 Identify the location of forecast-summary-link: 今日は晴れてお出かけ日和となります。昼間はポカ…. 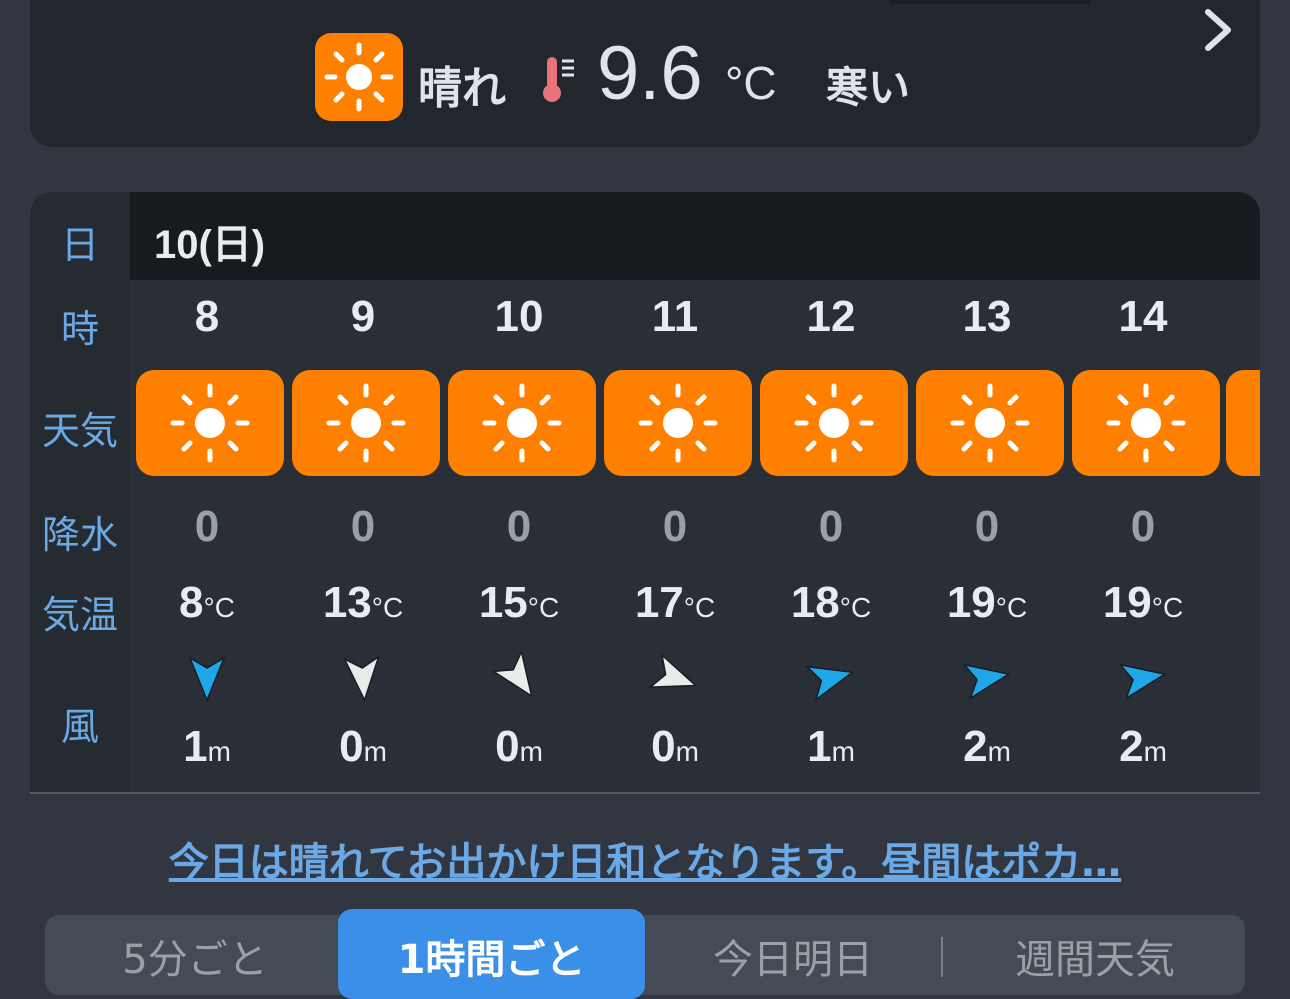
(645, 859).